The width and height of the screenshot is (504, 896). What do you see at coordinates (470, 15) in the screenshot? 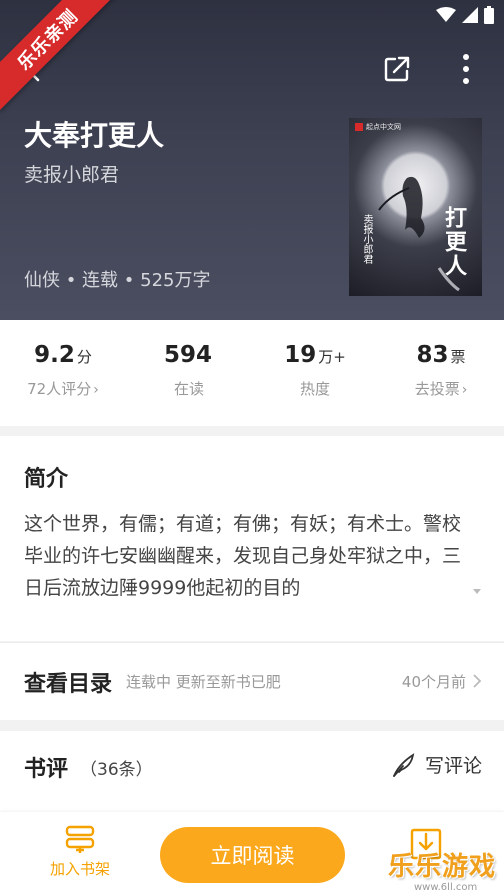
I see `signal-icon` at bounding box center [470, 15].